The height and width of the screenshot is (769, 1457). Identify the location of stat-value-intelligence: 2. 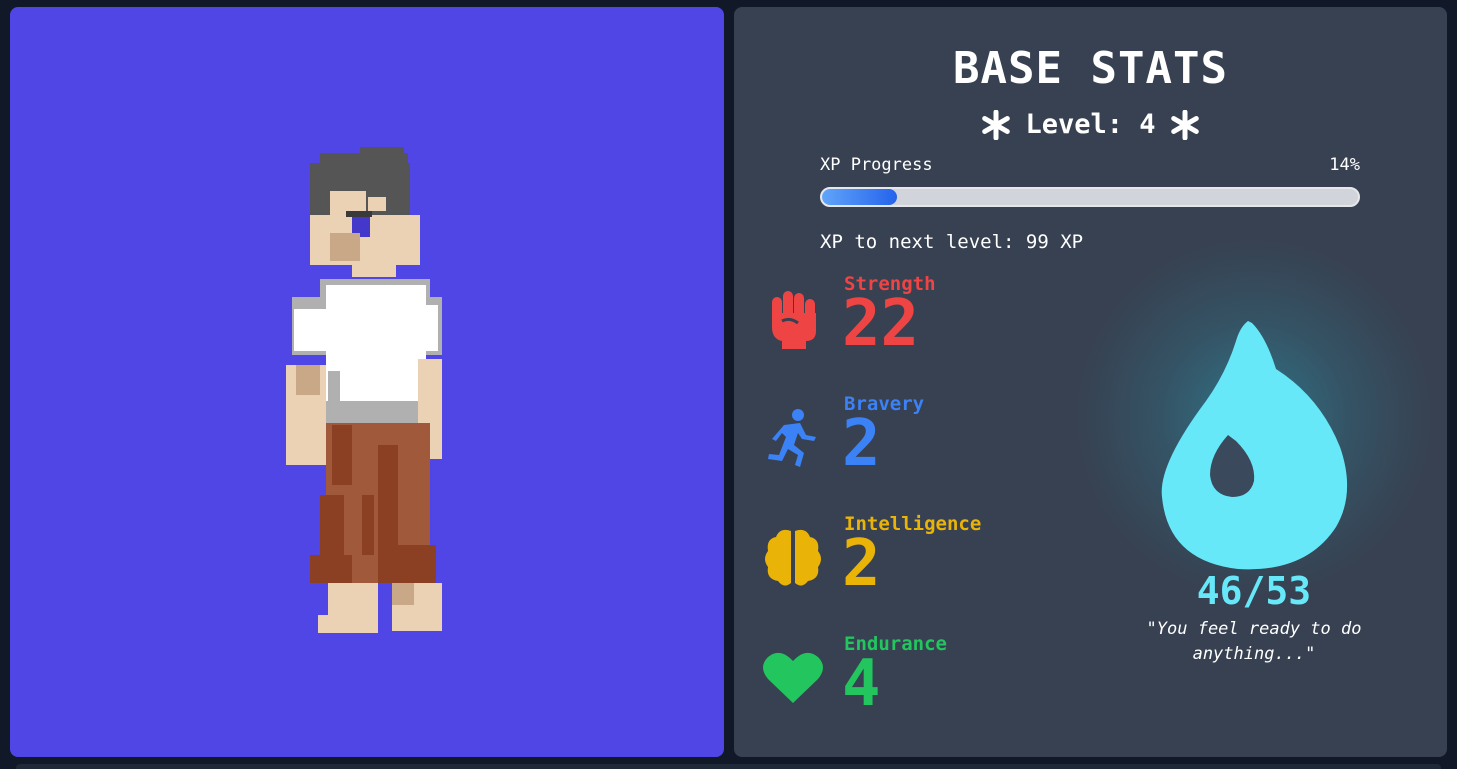
(861, 564).